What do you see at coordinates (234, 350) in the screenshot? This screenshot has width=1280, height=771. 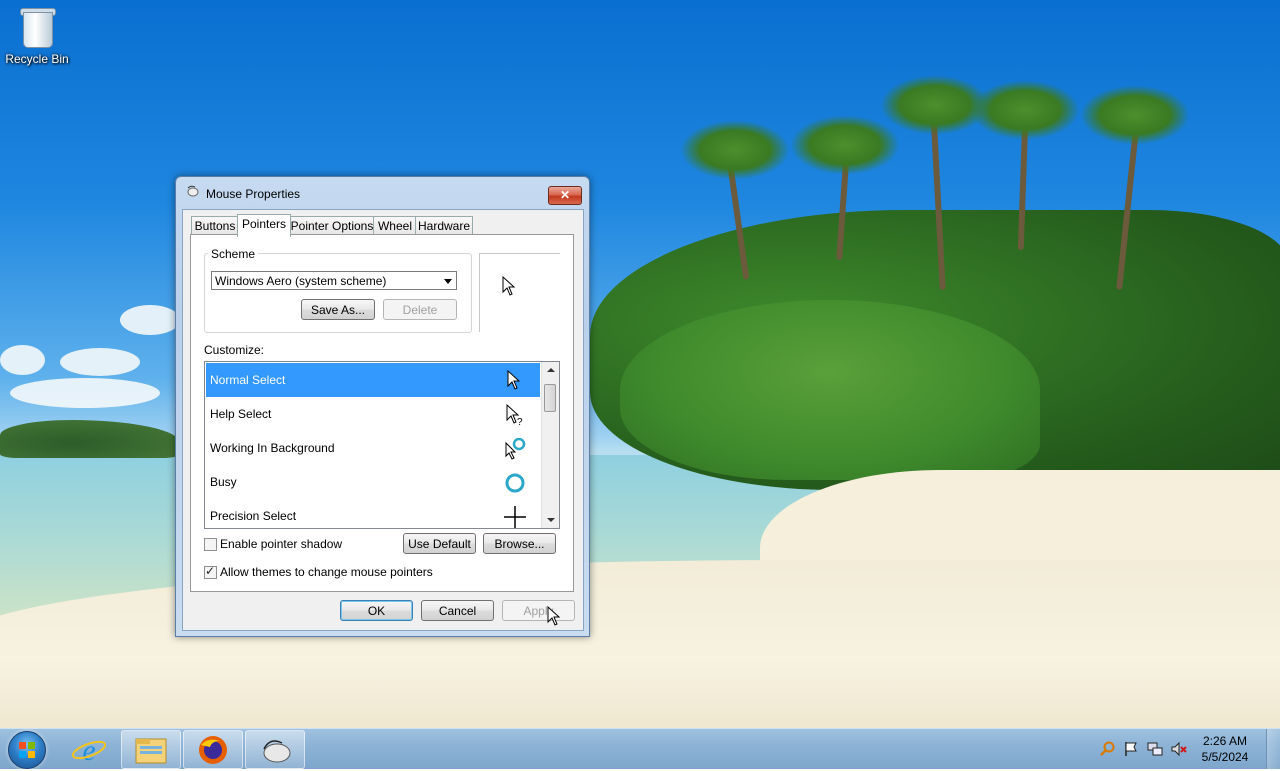 I see `customize-label: Customize:` at bounding box center [234, 350].